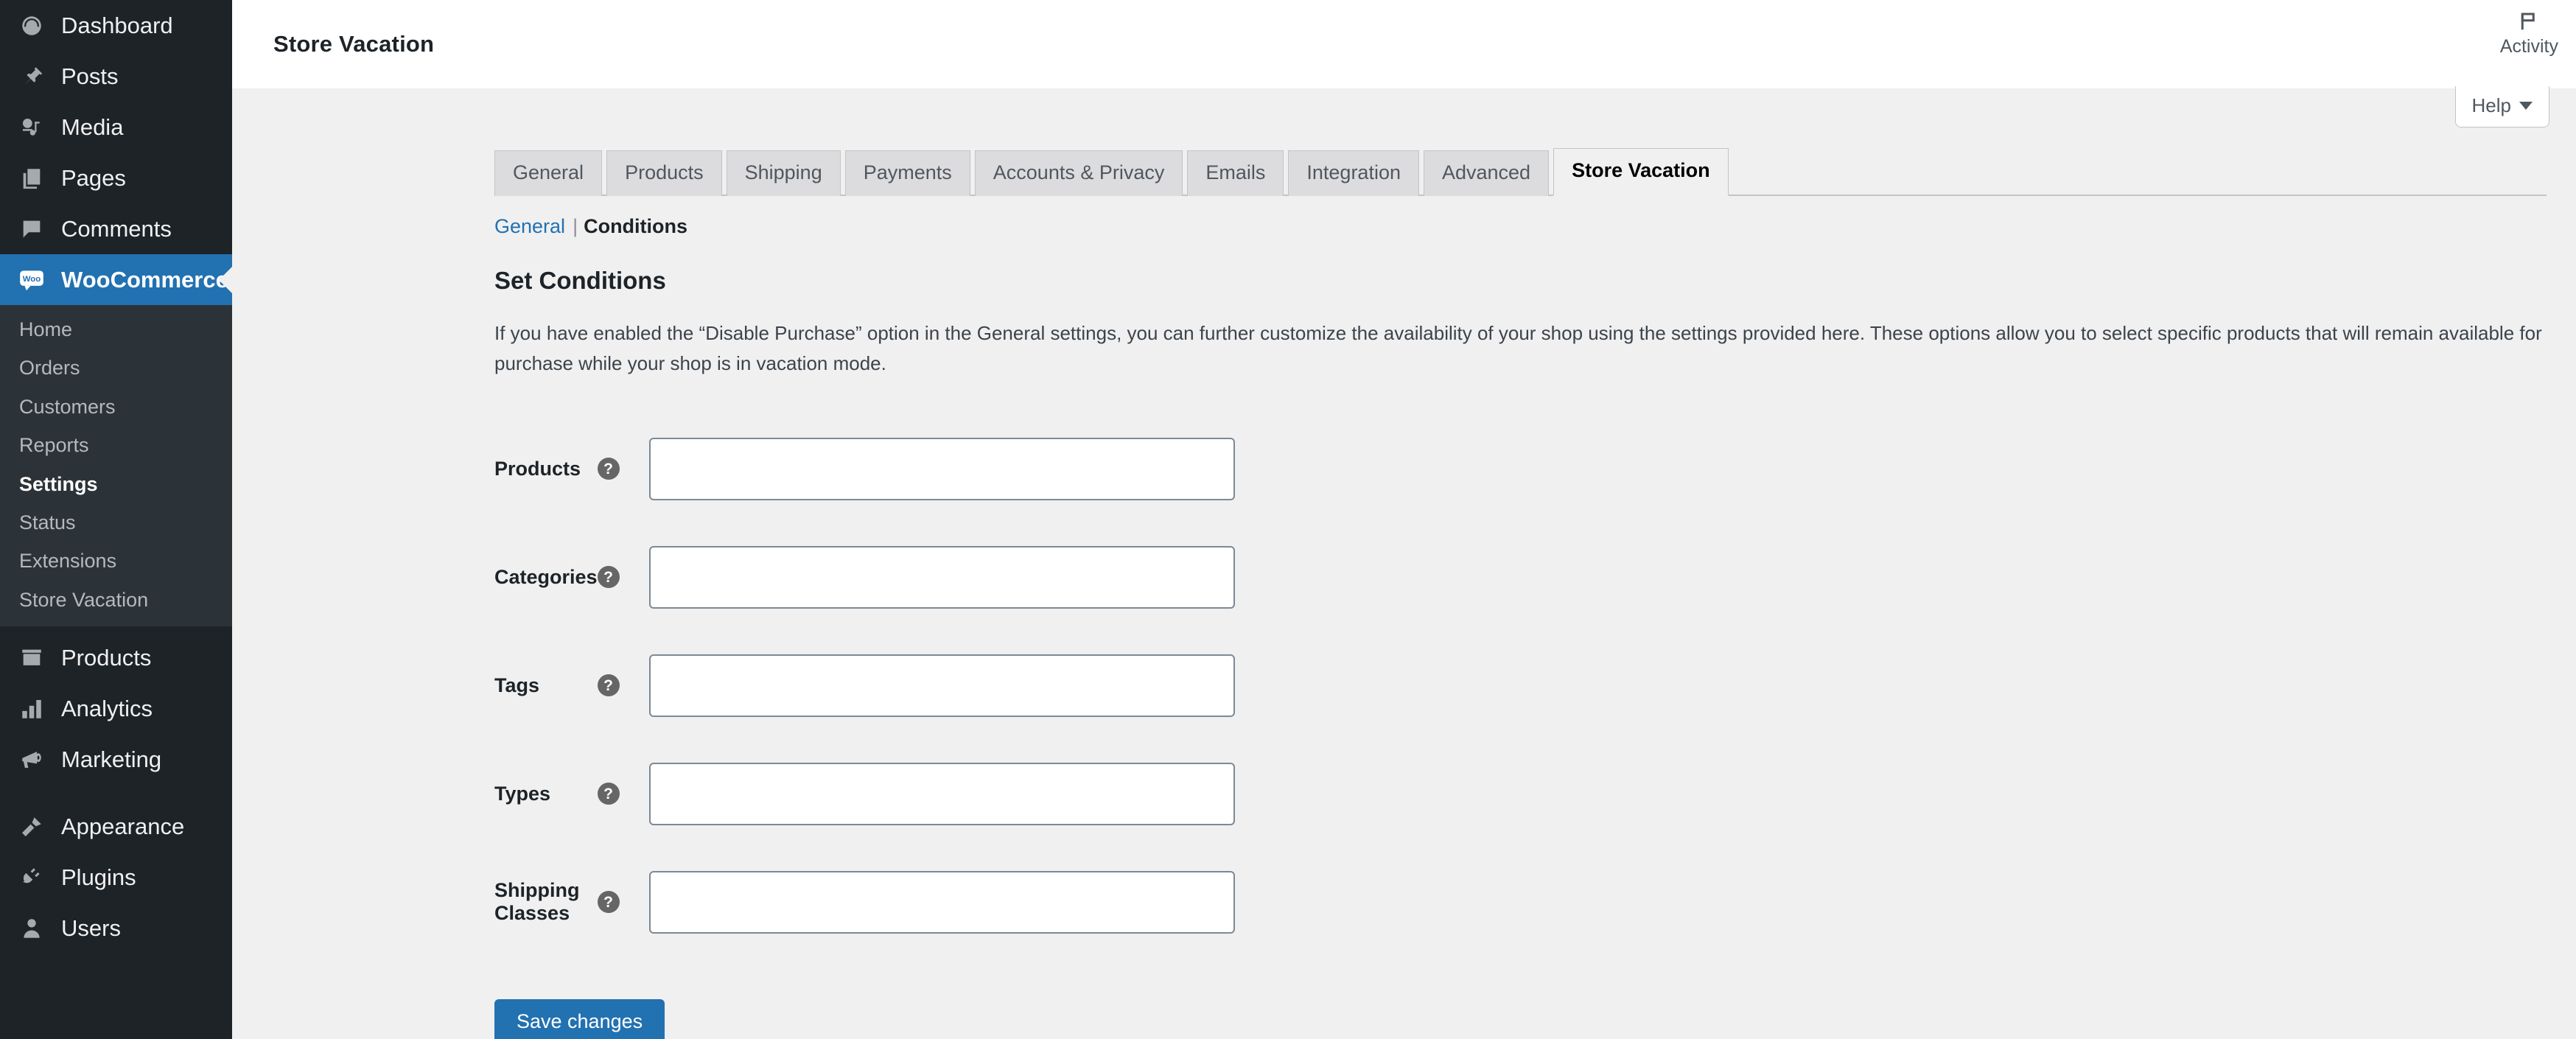  Describe the element at coordinates (90, 76) in the screenshot. I see `sidebar-item-label: Posts` at that location.